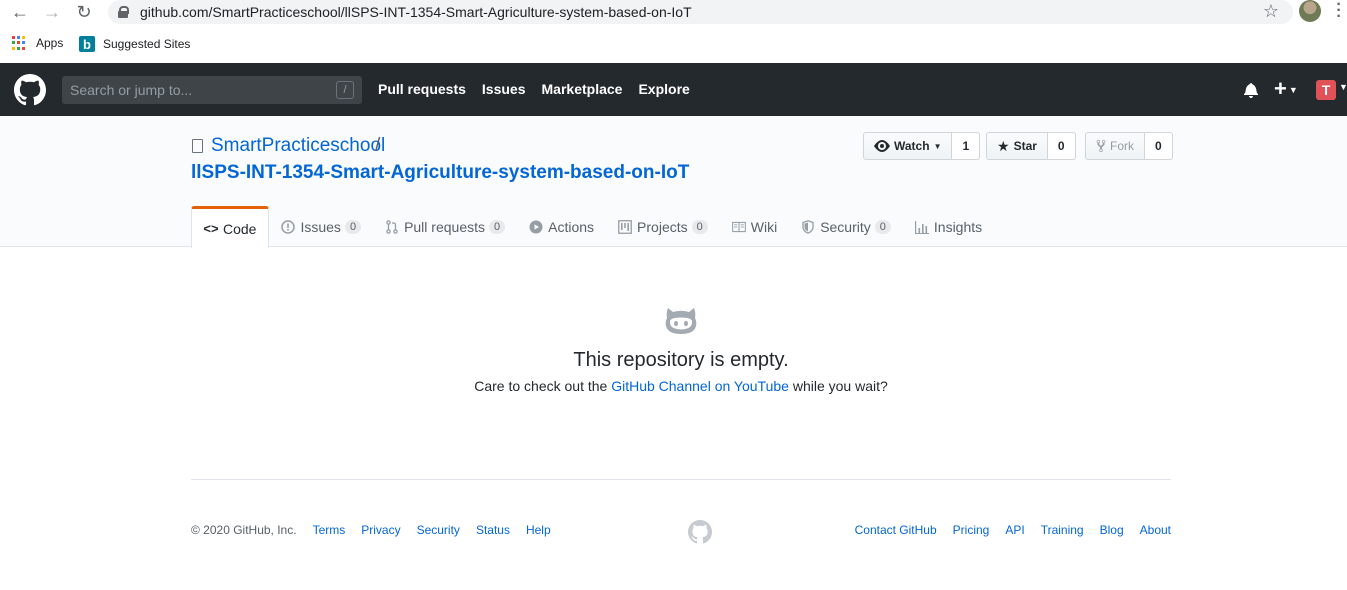 The height and width of the screenshot is (590, 1347). Describe the element at coordinates (50, 43) in the screenshot. I see `bookmark-label: Apps` at that location.